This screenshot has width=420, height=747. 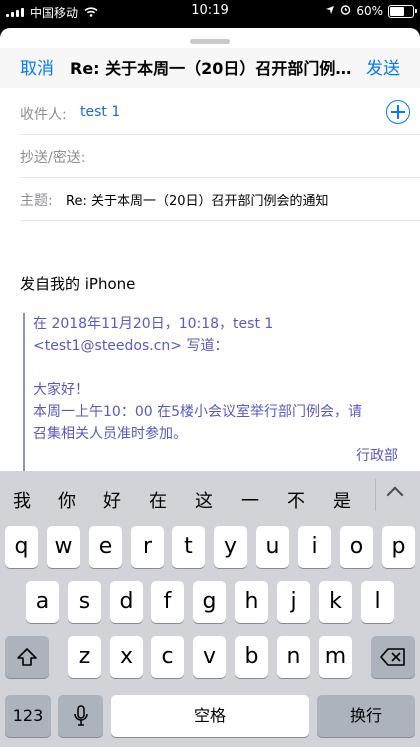 I want to click on key-a: a, so click(x=42, y=602).